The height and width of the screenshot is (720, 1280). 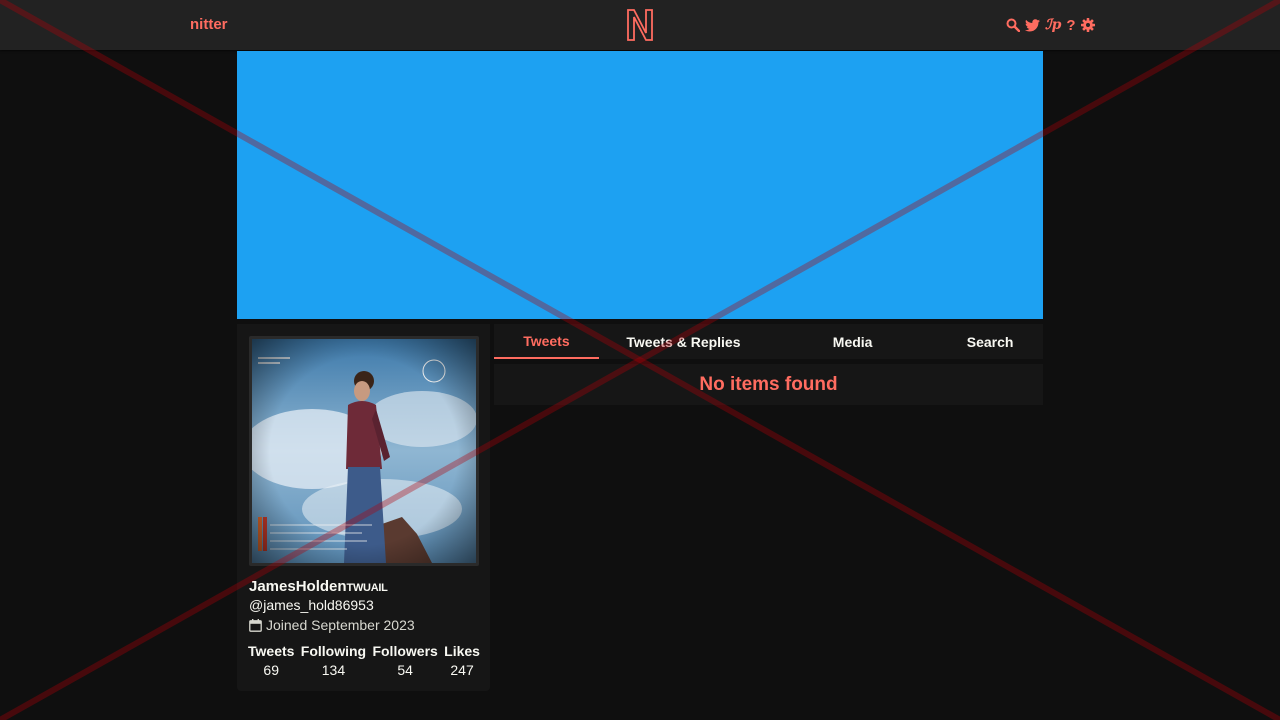 I want to click on top-navbar: nitter ℐp ?, so click(x=640, y=25).